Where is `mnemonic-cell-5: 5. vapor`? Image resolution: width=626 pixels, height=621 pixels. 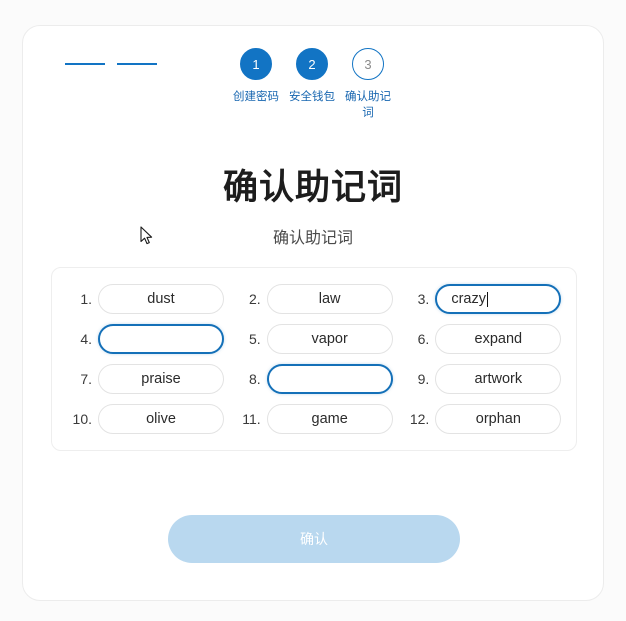 mnemonic-cell-5: 5. vapor is located at coordinates (314, 339).